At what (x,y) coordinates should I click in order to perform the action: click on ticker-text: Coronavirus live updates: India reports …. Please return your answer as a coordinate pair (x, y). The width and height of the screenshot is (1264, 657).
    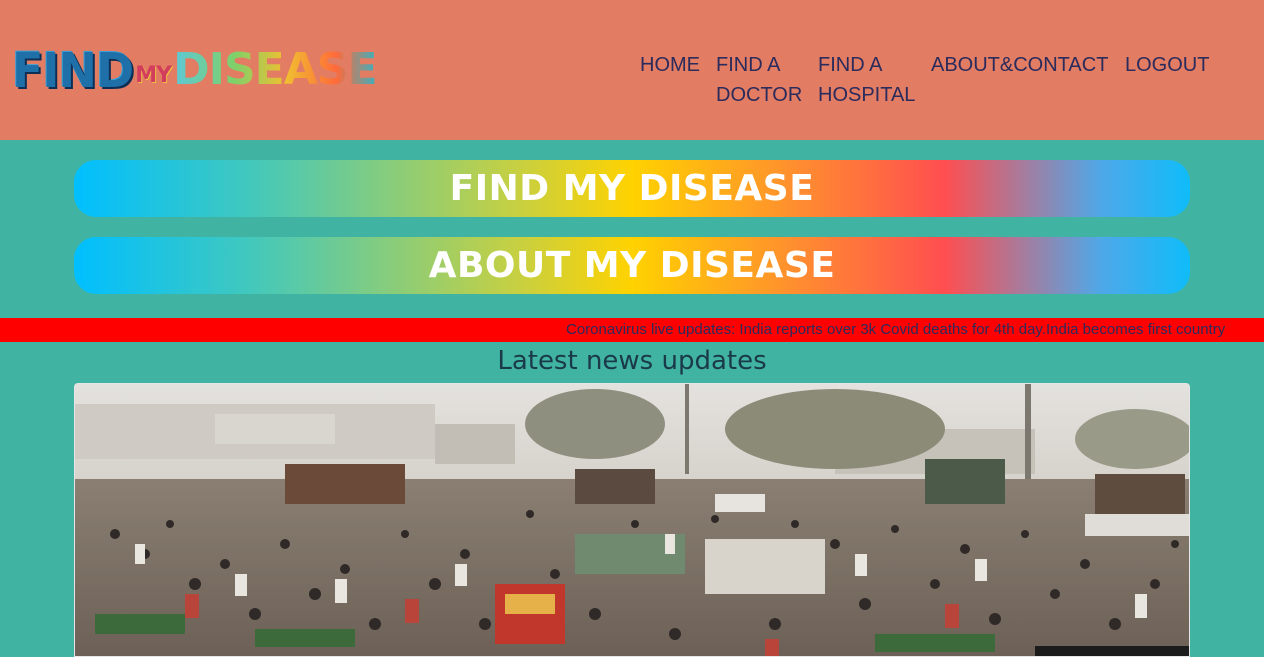
    Looking at the image, I should click on (896, 329).